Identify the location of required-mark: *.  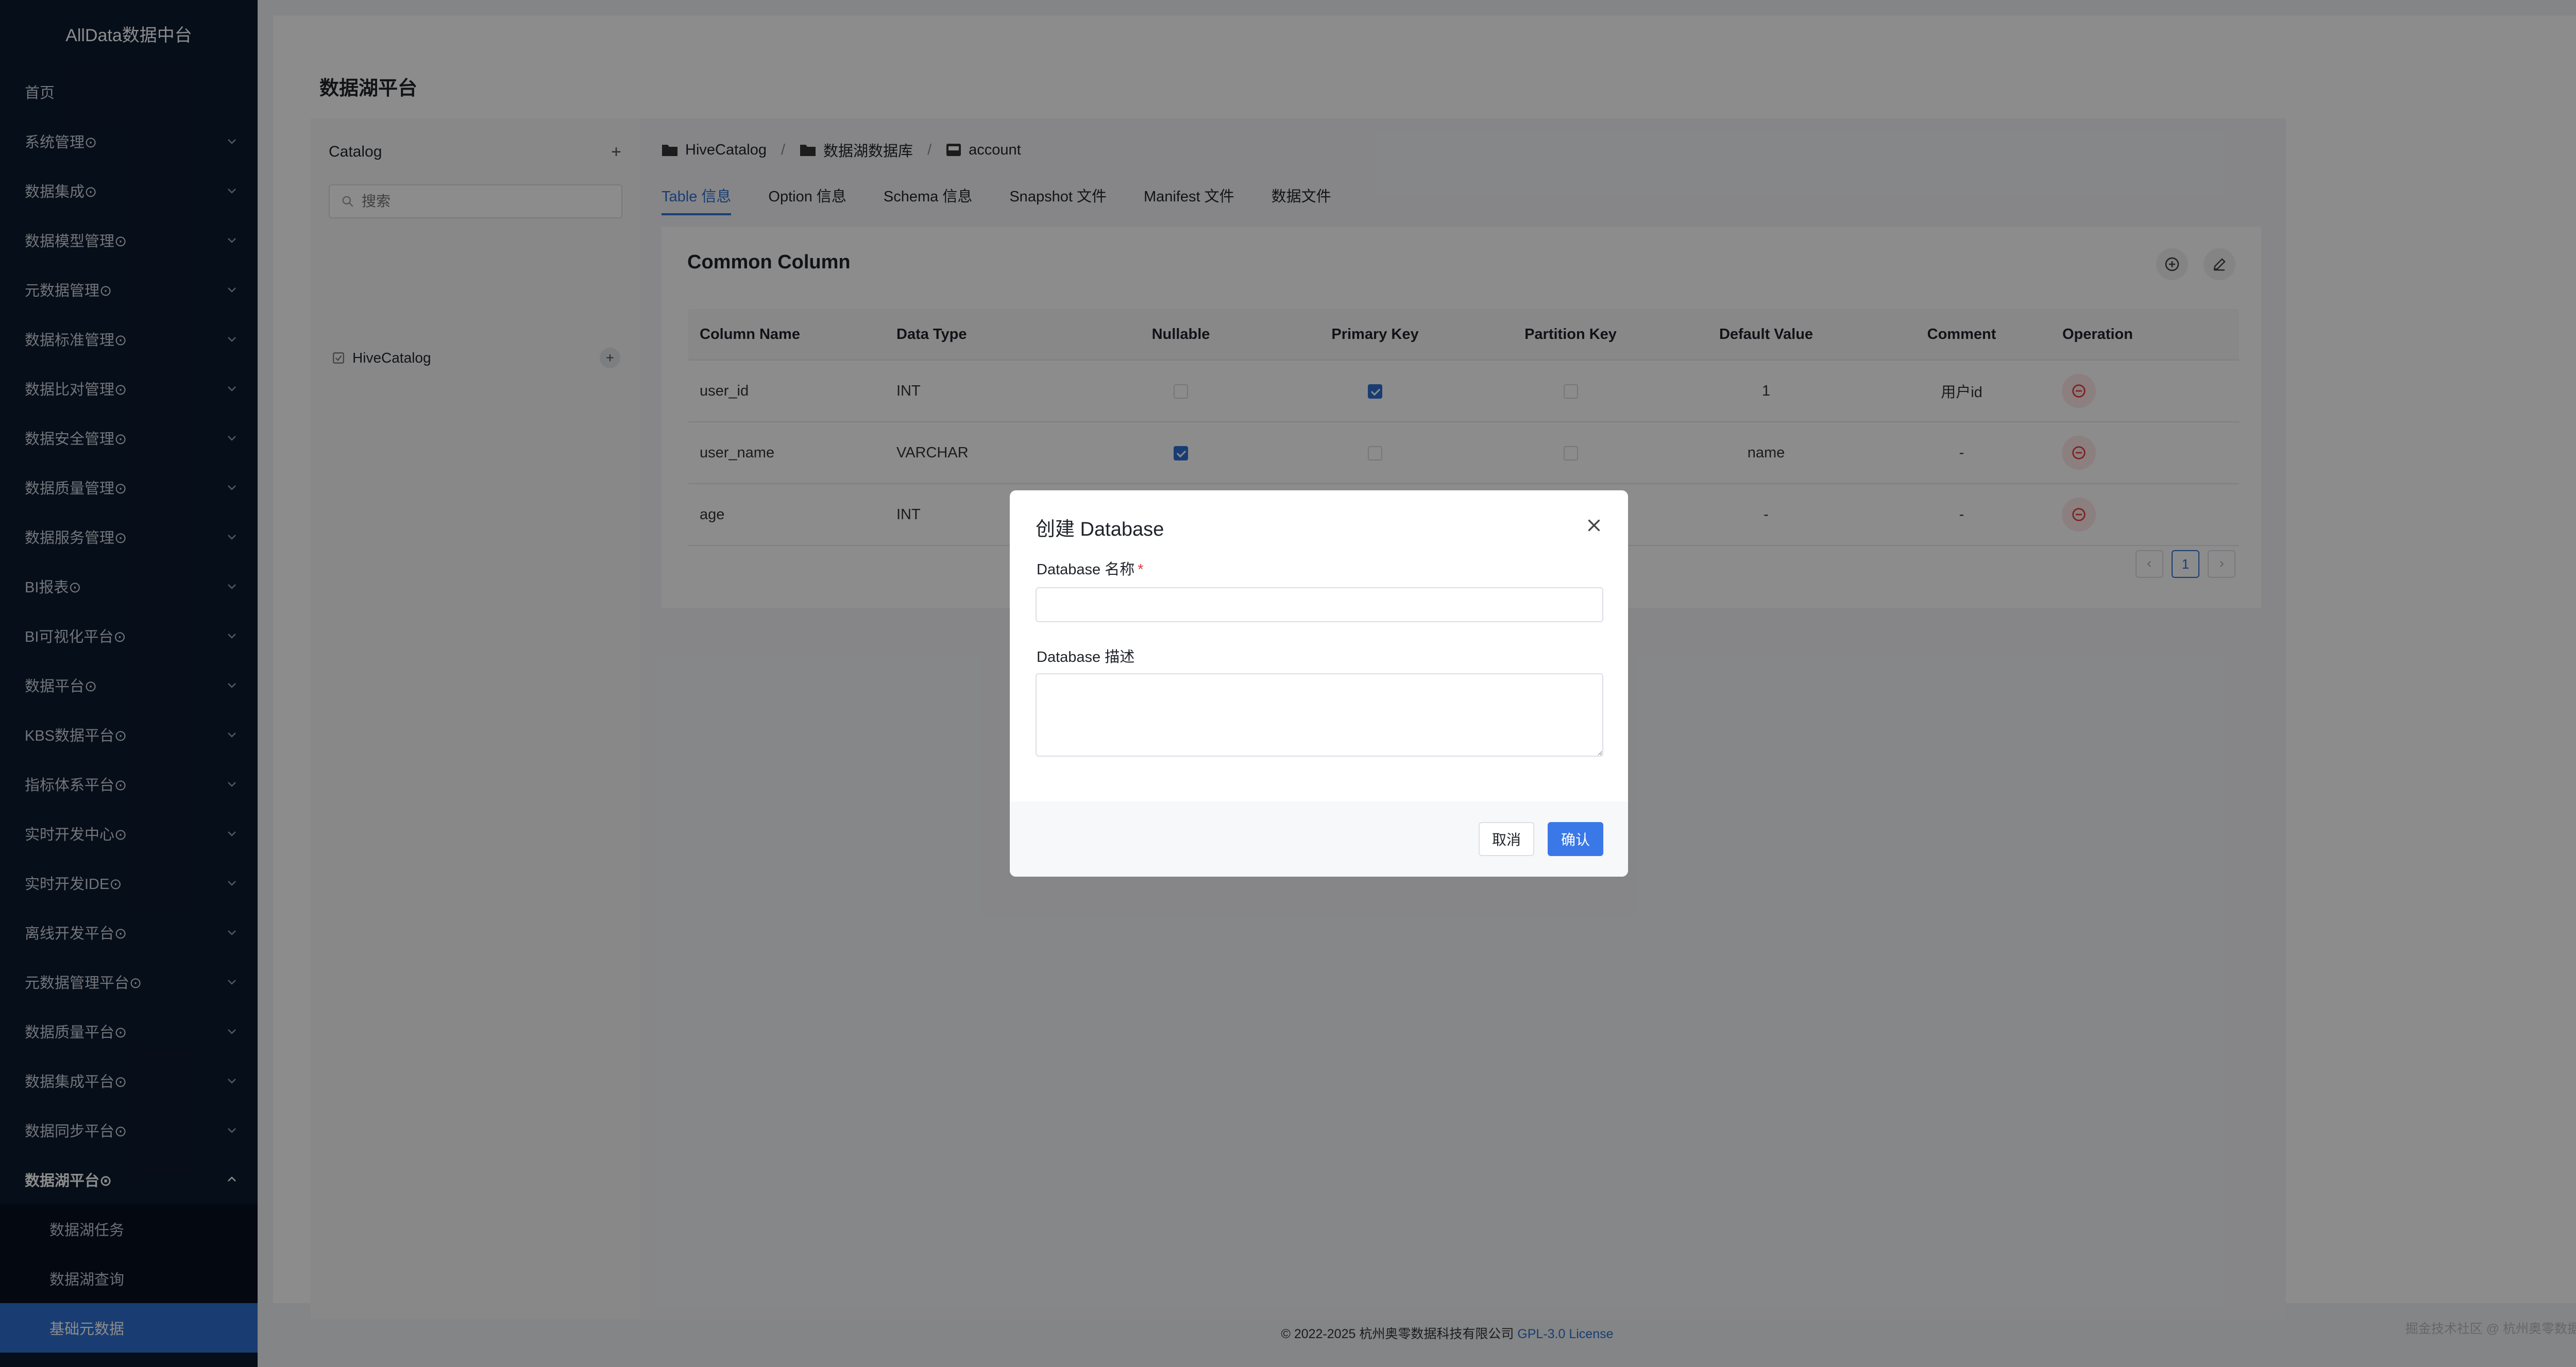
(1141, 570).